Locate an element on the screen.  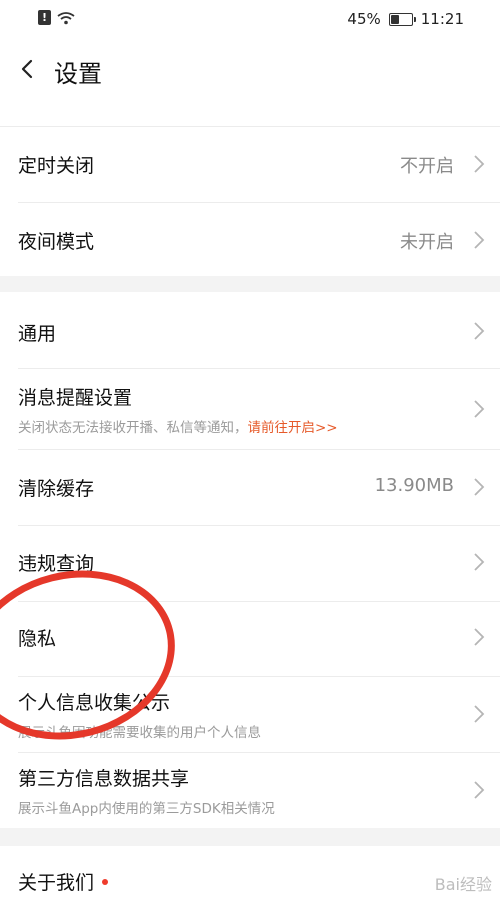
row-general: 通用 is located at coordinates (250, 330).